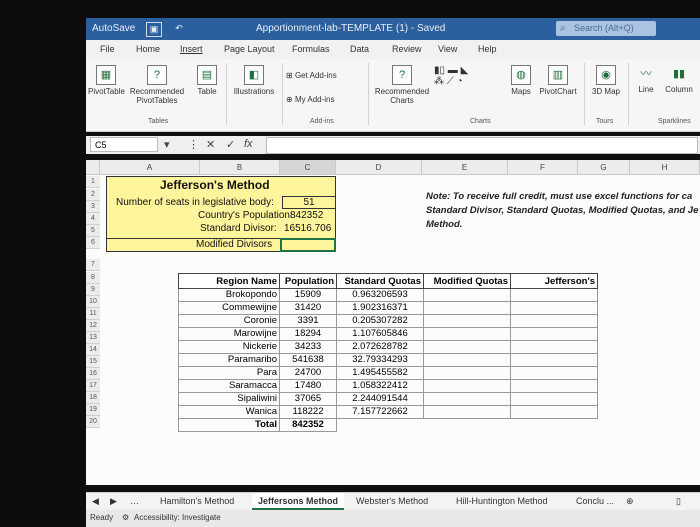 Image resolution: width=700 pixels, height=527 pixels. Describe the element at coordinates (311, 75) in the screenshot. I see `get-addins-button: ⊞ Get Add-ins` at that location.